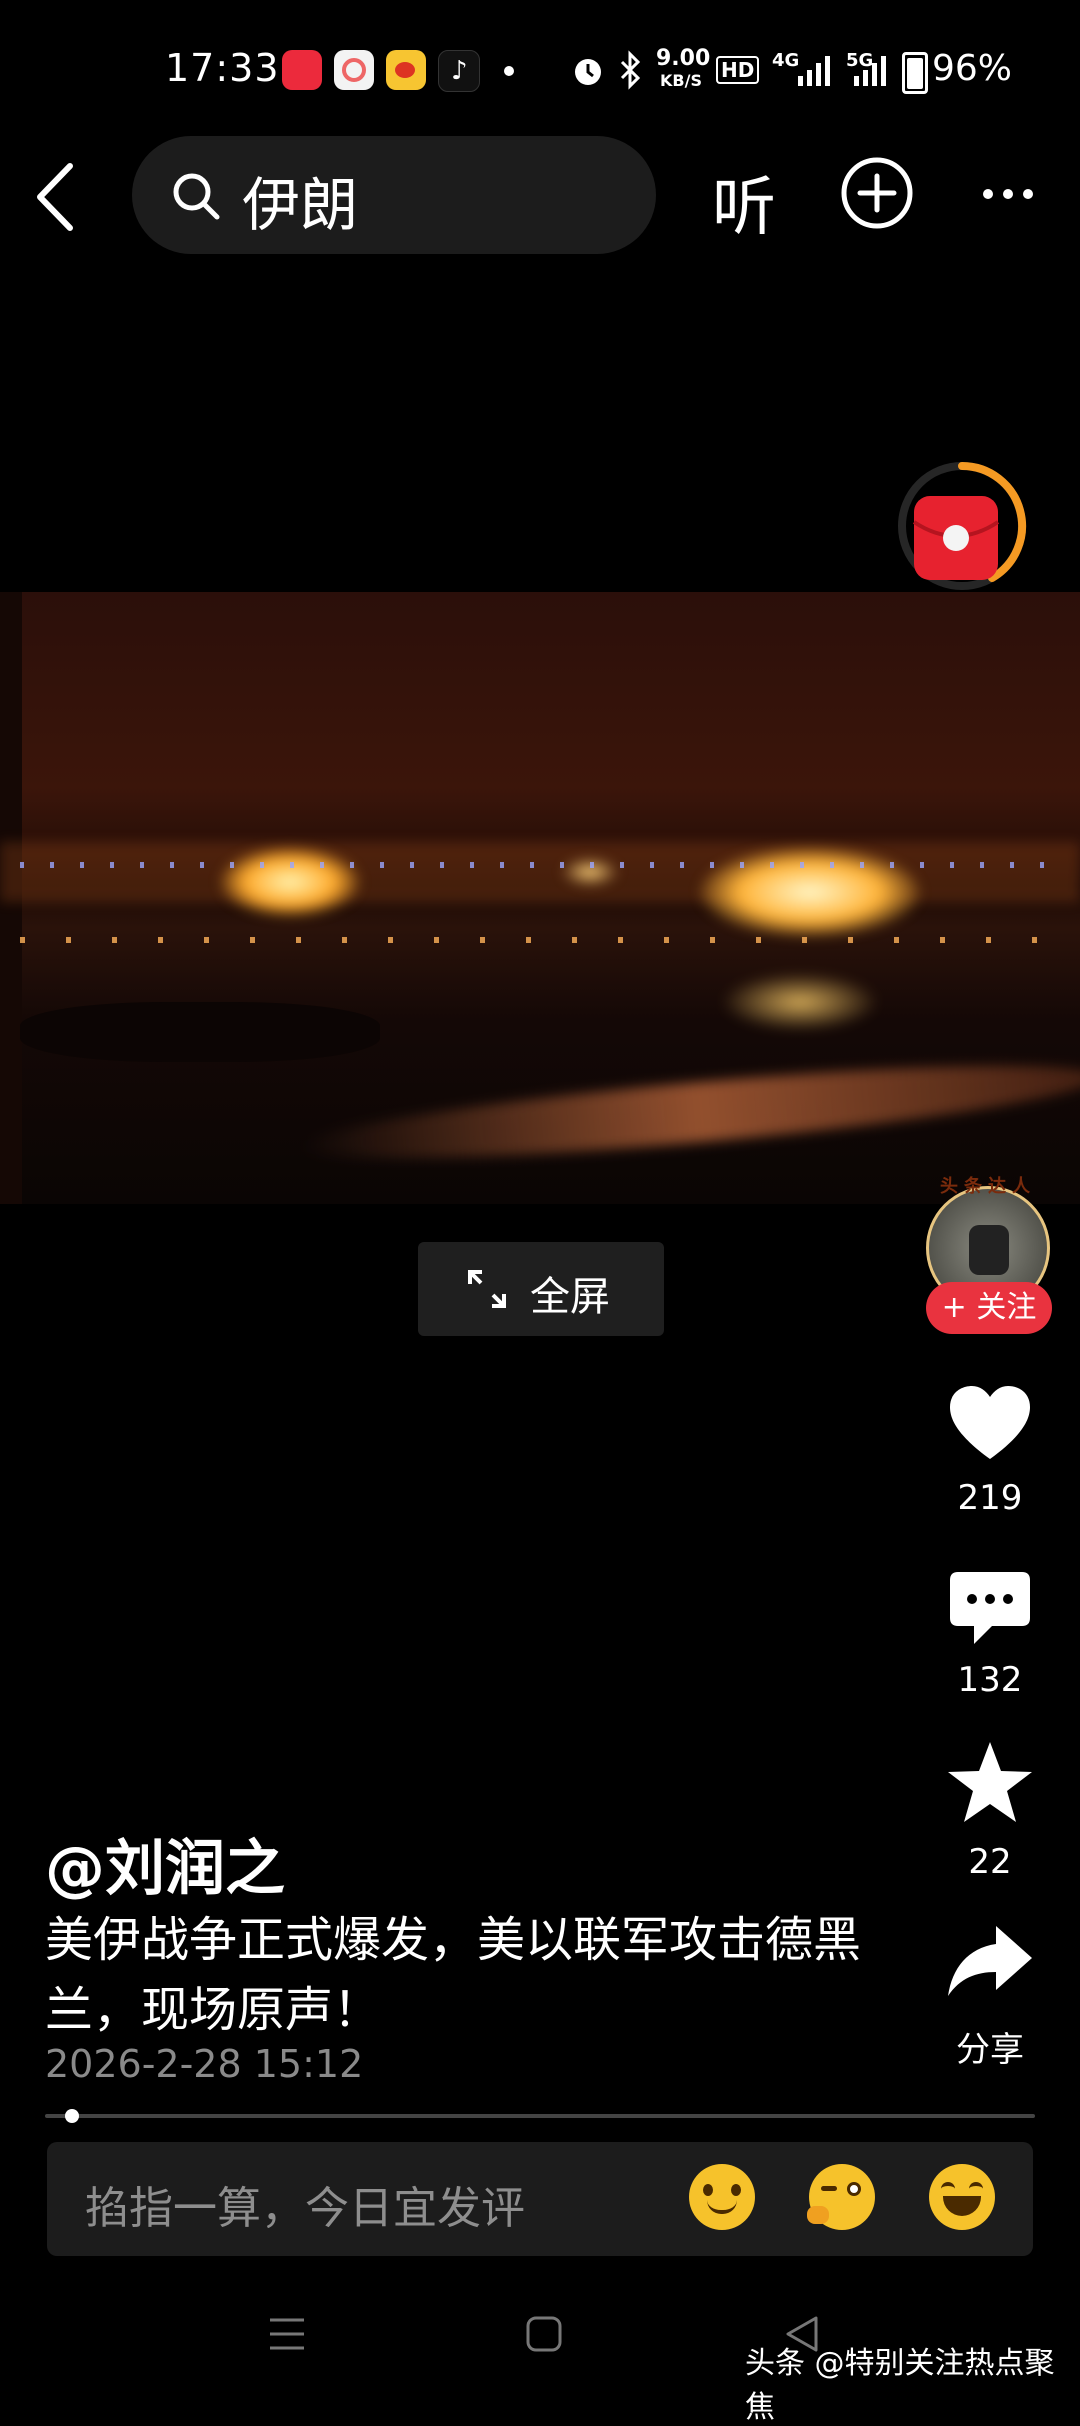 The height and width of the screenshot is (2426, 1080). What do you see at coordinates (487, 1289) in the screenshot?
I see `expand-icon` at bounding box center [487, 1289].